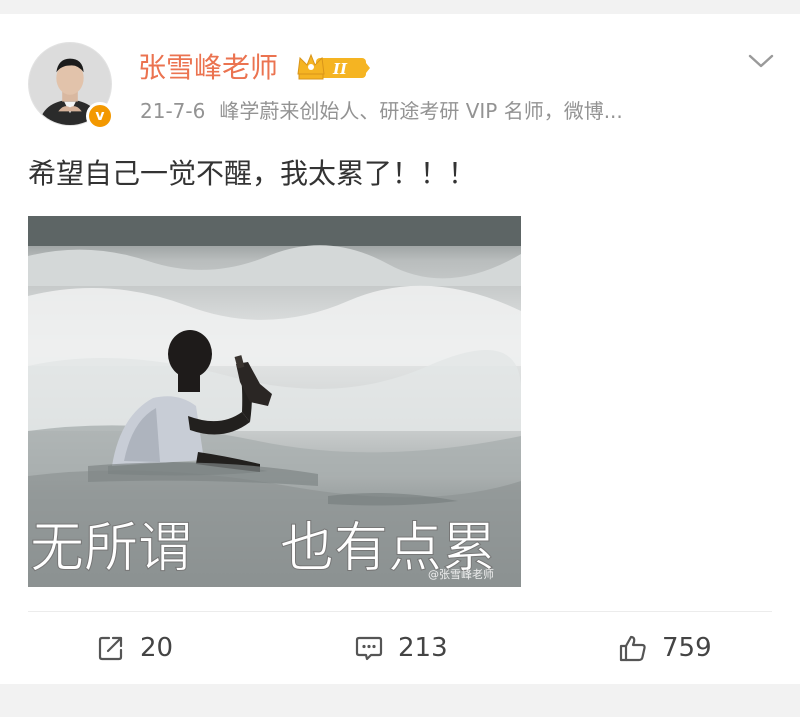  I want to click on like-button: 759, so click(665, 648).